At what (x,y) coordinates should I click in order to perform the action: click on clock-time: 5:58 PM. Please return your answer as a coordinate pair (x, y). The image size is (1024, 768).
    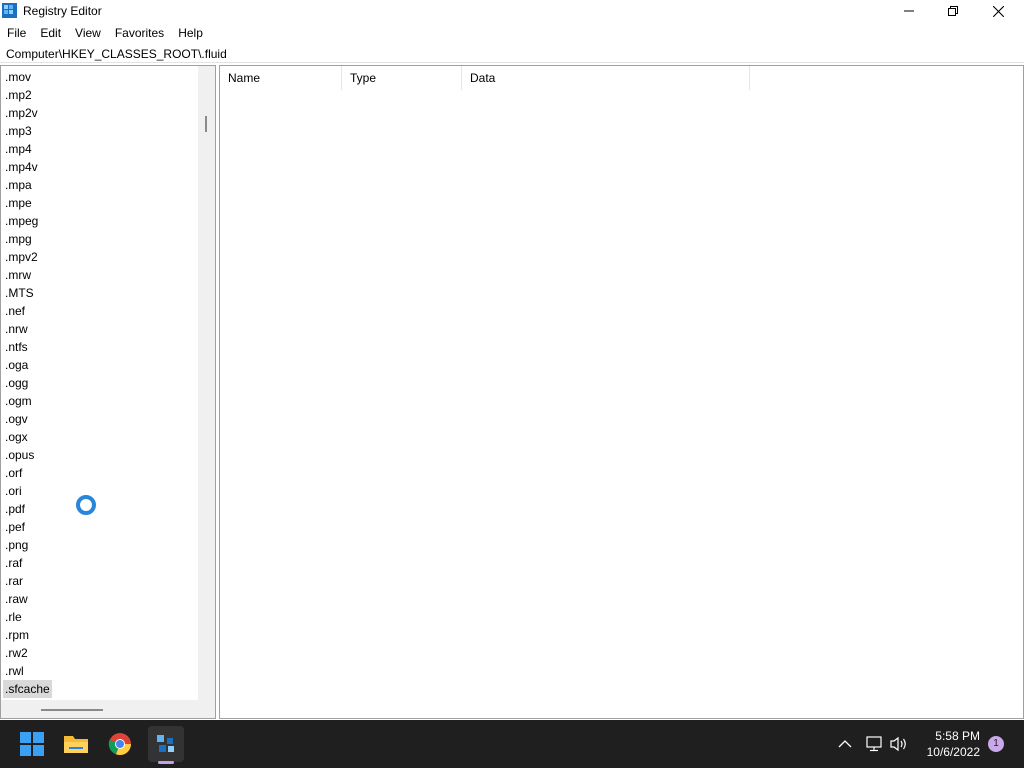
    Looking at the image, I should click on (957, 736).